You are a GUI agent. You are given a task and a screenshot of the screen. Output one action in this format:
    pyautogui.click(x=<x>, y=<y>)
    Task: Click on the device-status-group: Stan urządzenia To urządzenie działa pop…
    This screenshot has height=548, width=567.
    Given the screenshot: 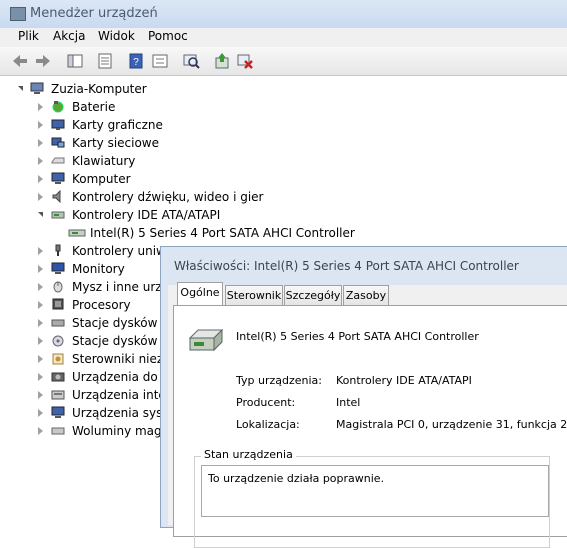 What is the action you would take?
    pyautogui.click(x=372, y=498)
    